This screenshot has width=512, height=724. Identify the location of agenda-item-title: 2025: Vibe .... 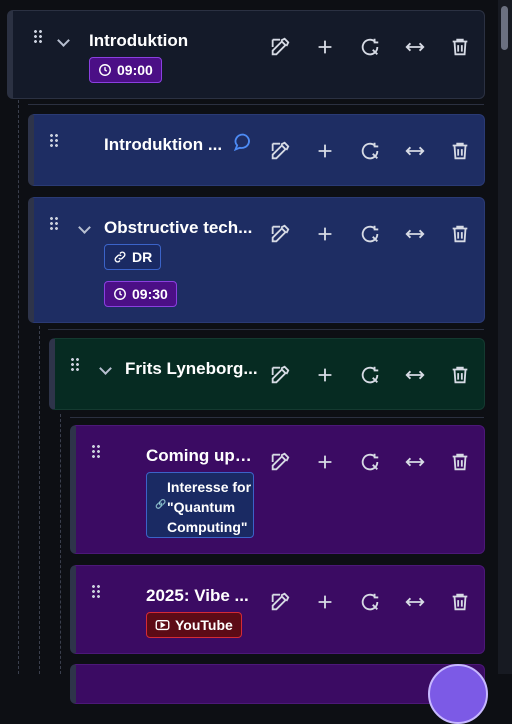
(197, 595).